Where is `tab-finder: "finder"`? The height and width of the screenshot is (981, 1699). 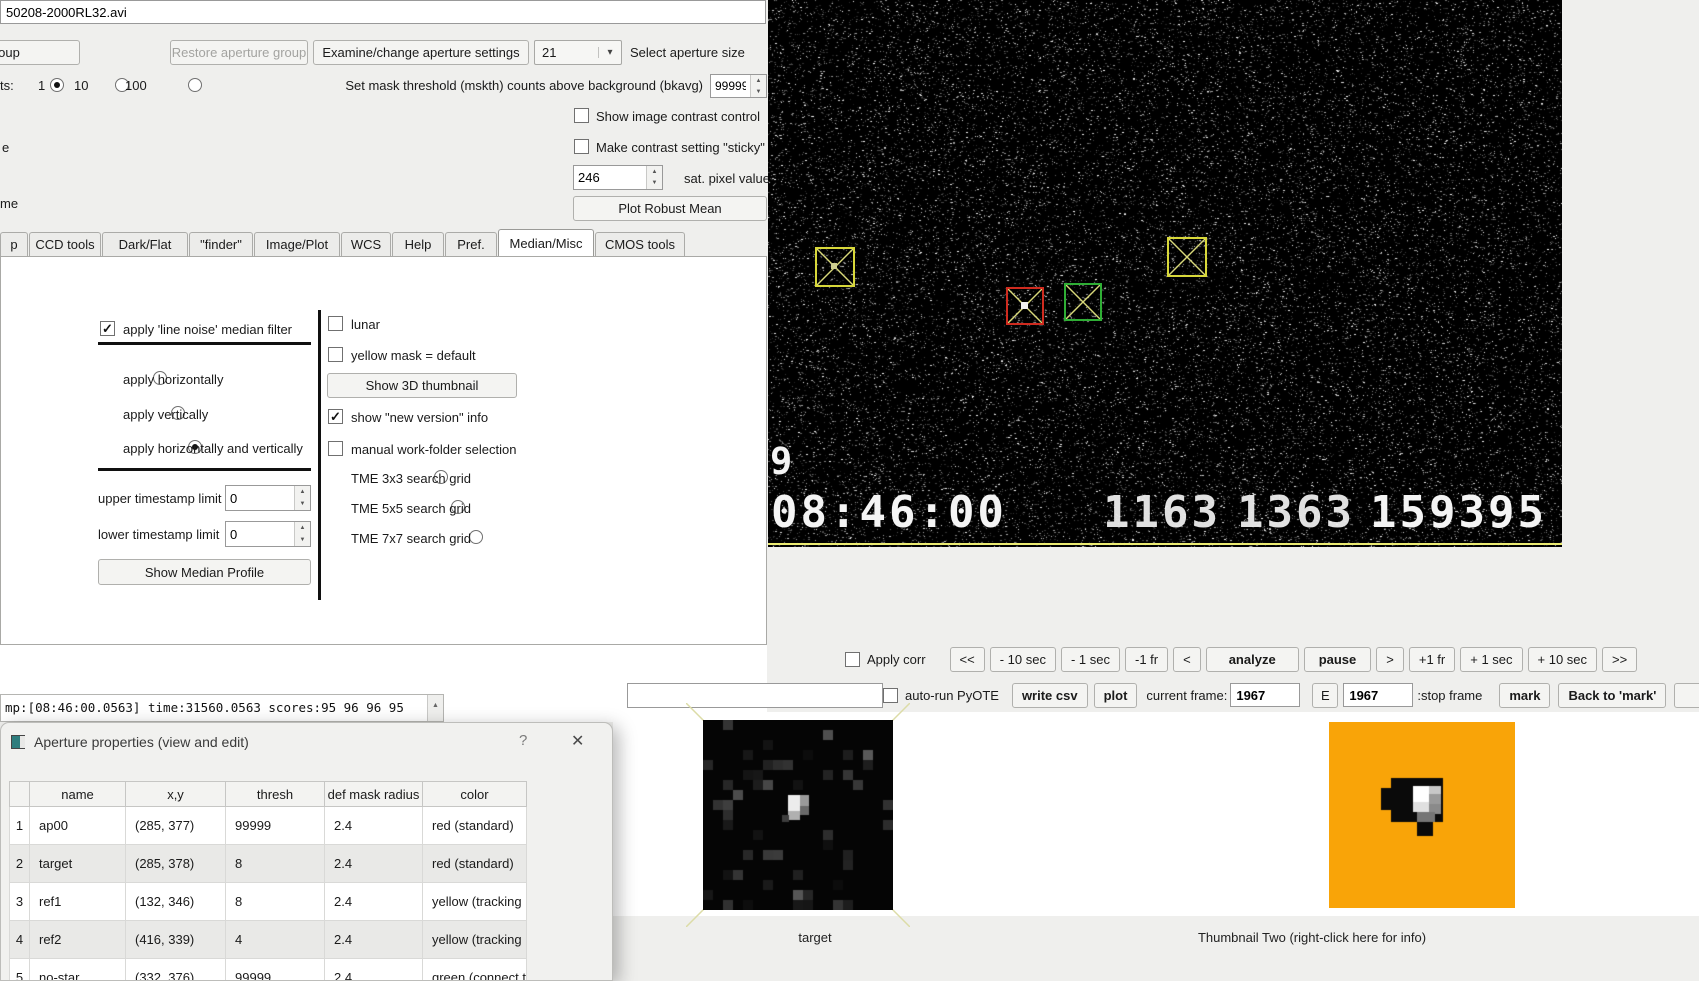 tab-finder: "finder" is located at coordinates (221, 244).